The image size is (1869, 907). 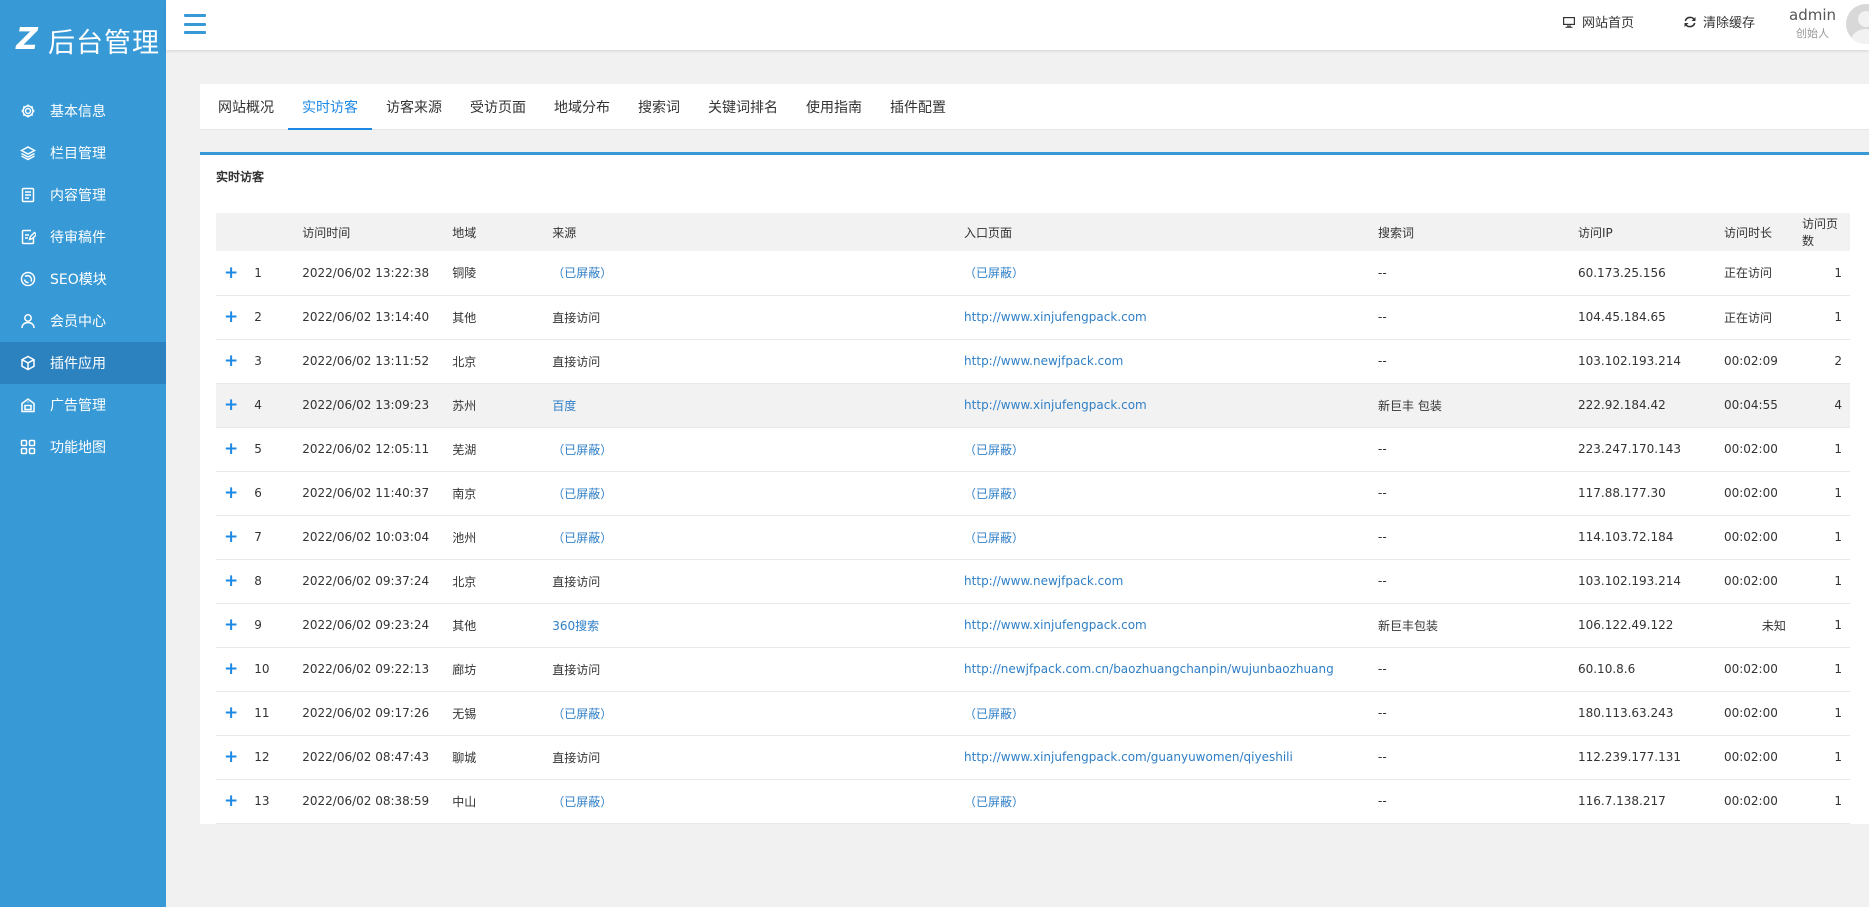 I want to click on sidebar-item-label: 功能地图, so click(x=78, y=448).